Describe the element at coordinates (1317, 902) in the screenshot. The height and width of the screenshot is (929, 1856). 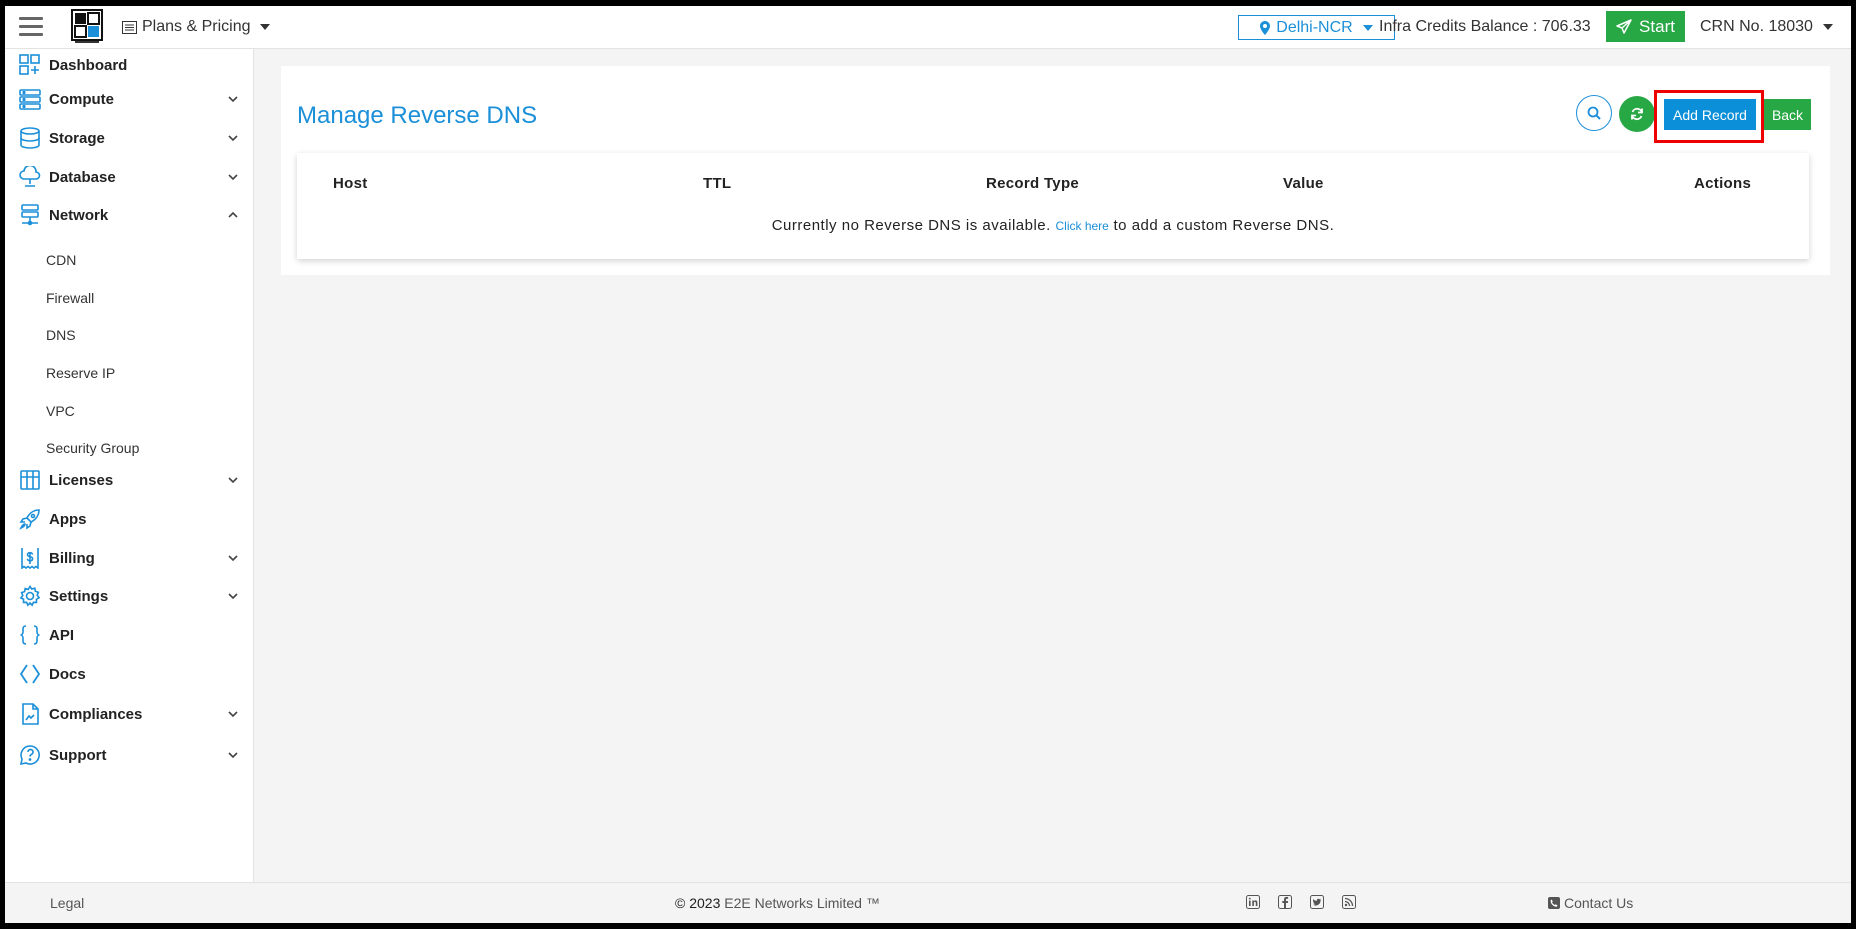
I see `twitter-icon` at that location.